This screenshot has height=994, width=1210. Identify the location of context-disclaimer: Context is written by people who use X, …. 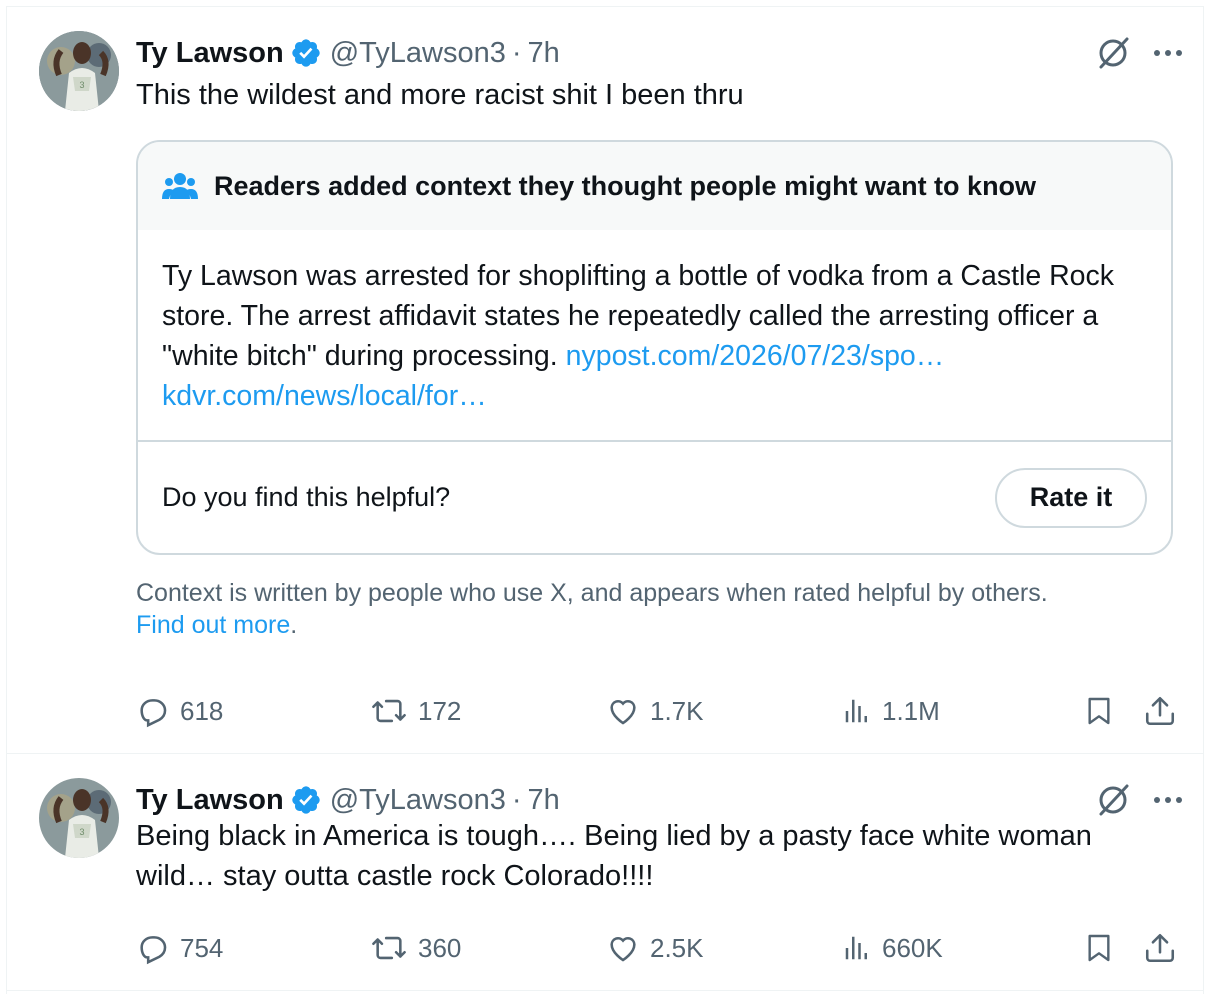
(639, 609).